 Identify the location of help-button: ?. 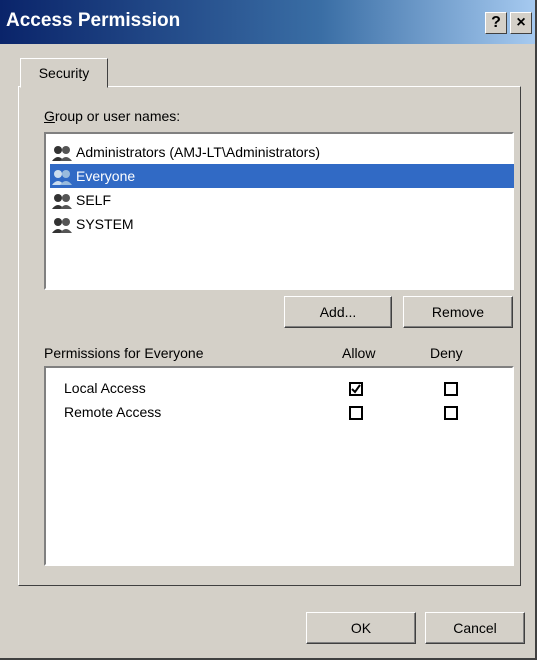
(496, 23).